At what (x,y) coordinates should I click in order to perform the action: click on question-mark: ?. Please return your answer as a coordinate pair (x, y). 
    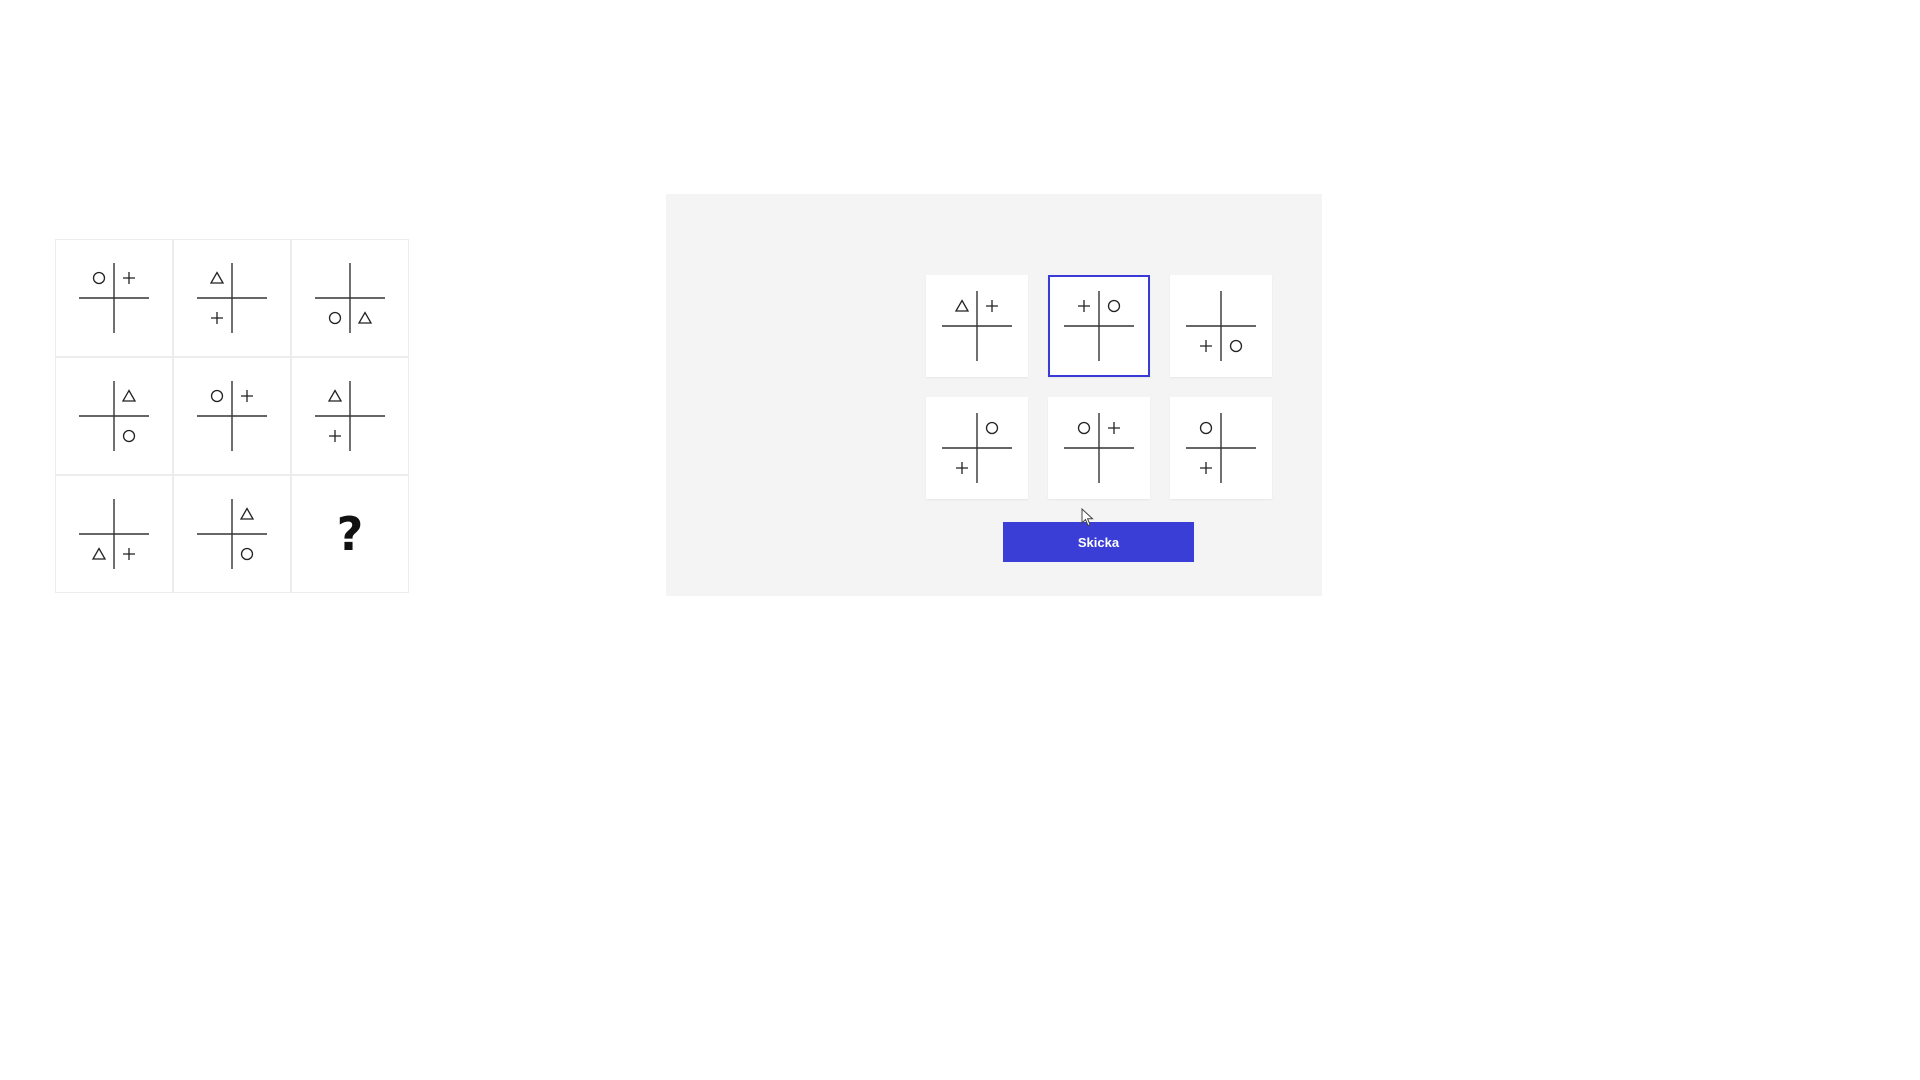
    Looking at the image, I should click on (350, 534).